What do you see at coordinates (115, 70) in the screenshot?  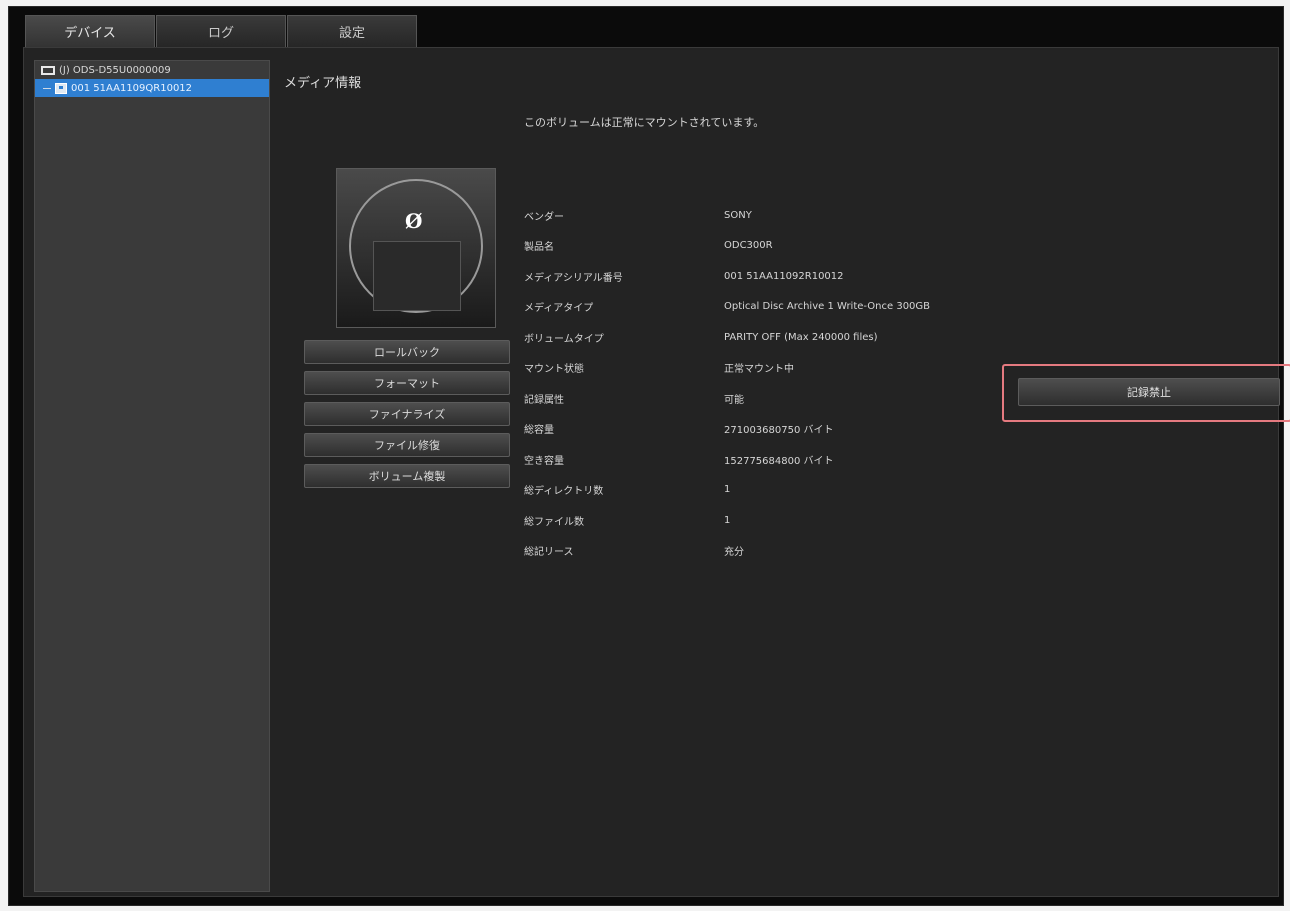 I see `device-label: (J) ODS-D55U0000009` at bounding box center [115, 70].